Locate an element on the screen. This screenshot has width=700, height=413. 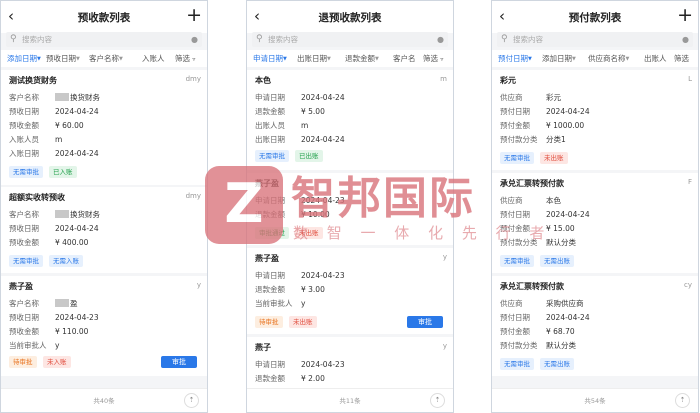
row-current-approver: 当前审批人 y is located at coordinates (34, 345).